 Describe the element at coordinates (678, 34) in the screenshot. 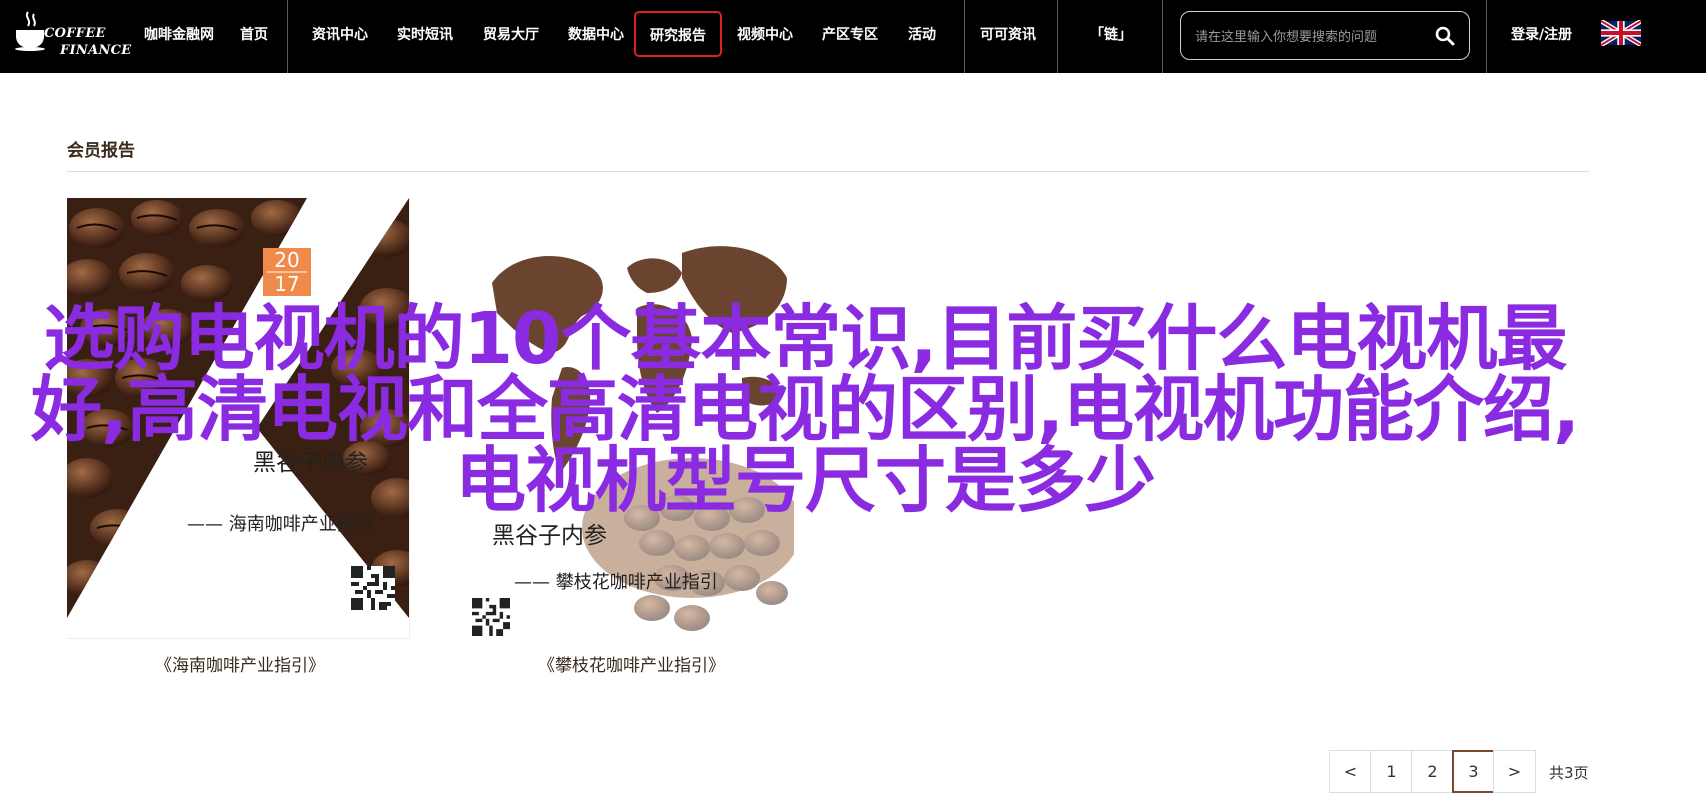

I see `nav-research-reports: 研究报告` at that location.